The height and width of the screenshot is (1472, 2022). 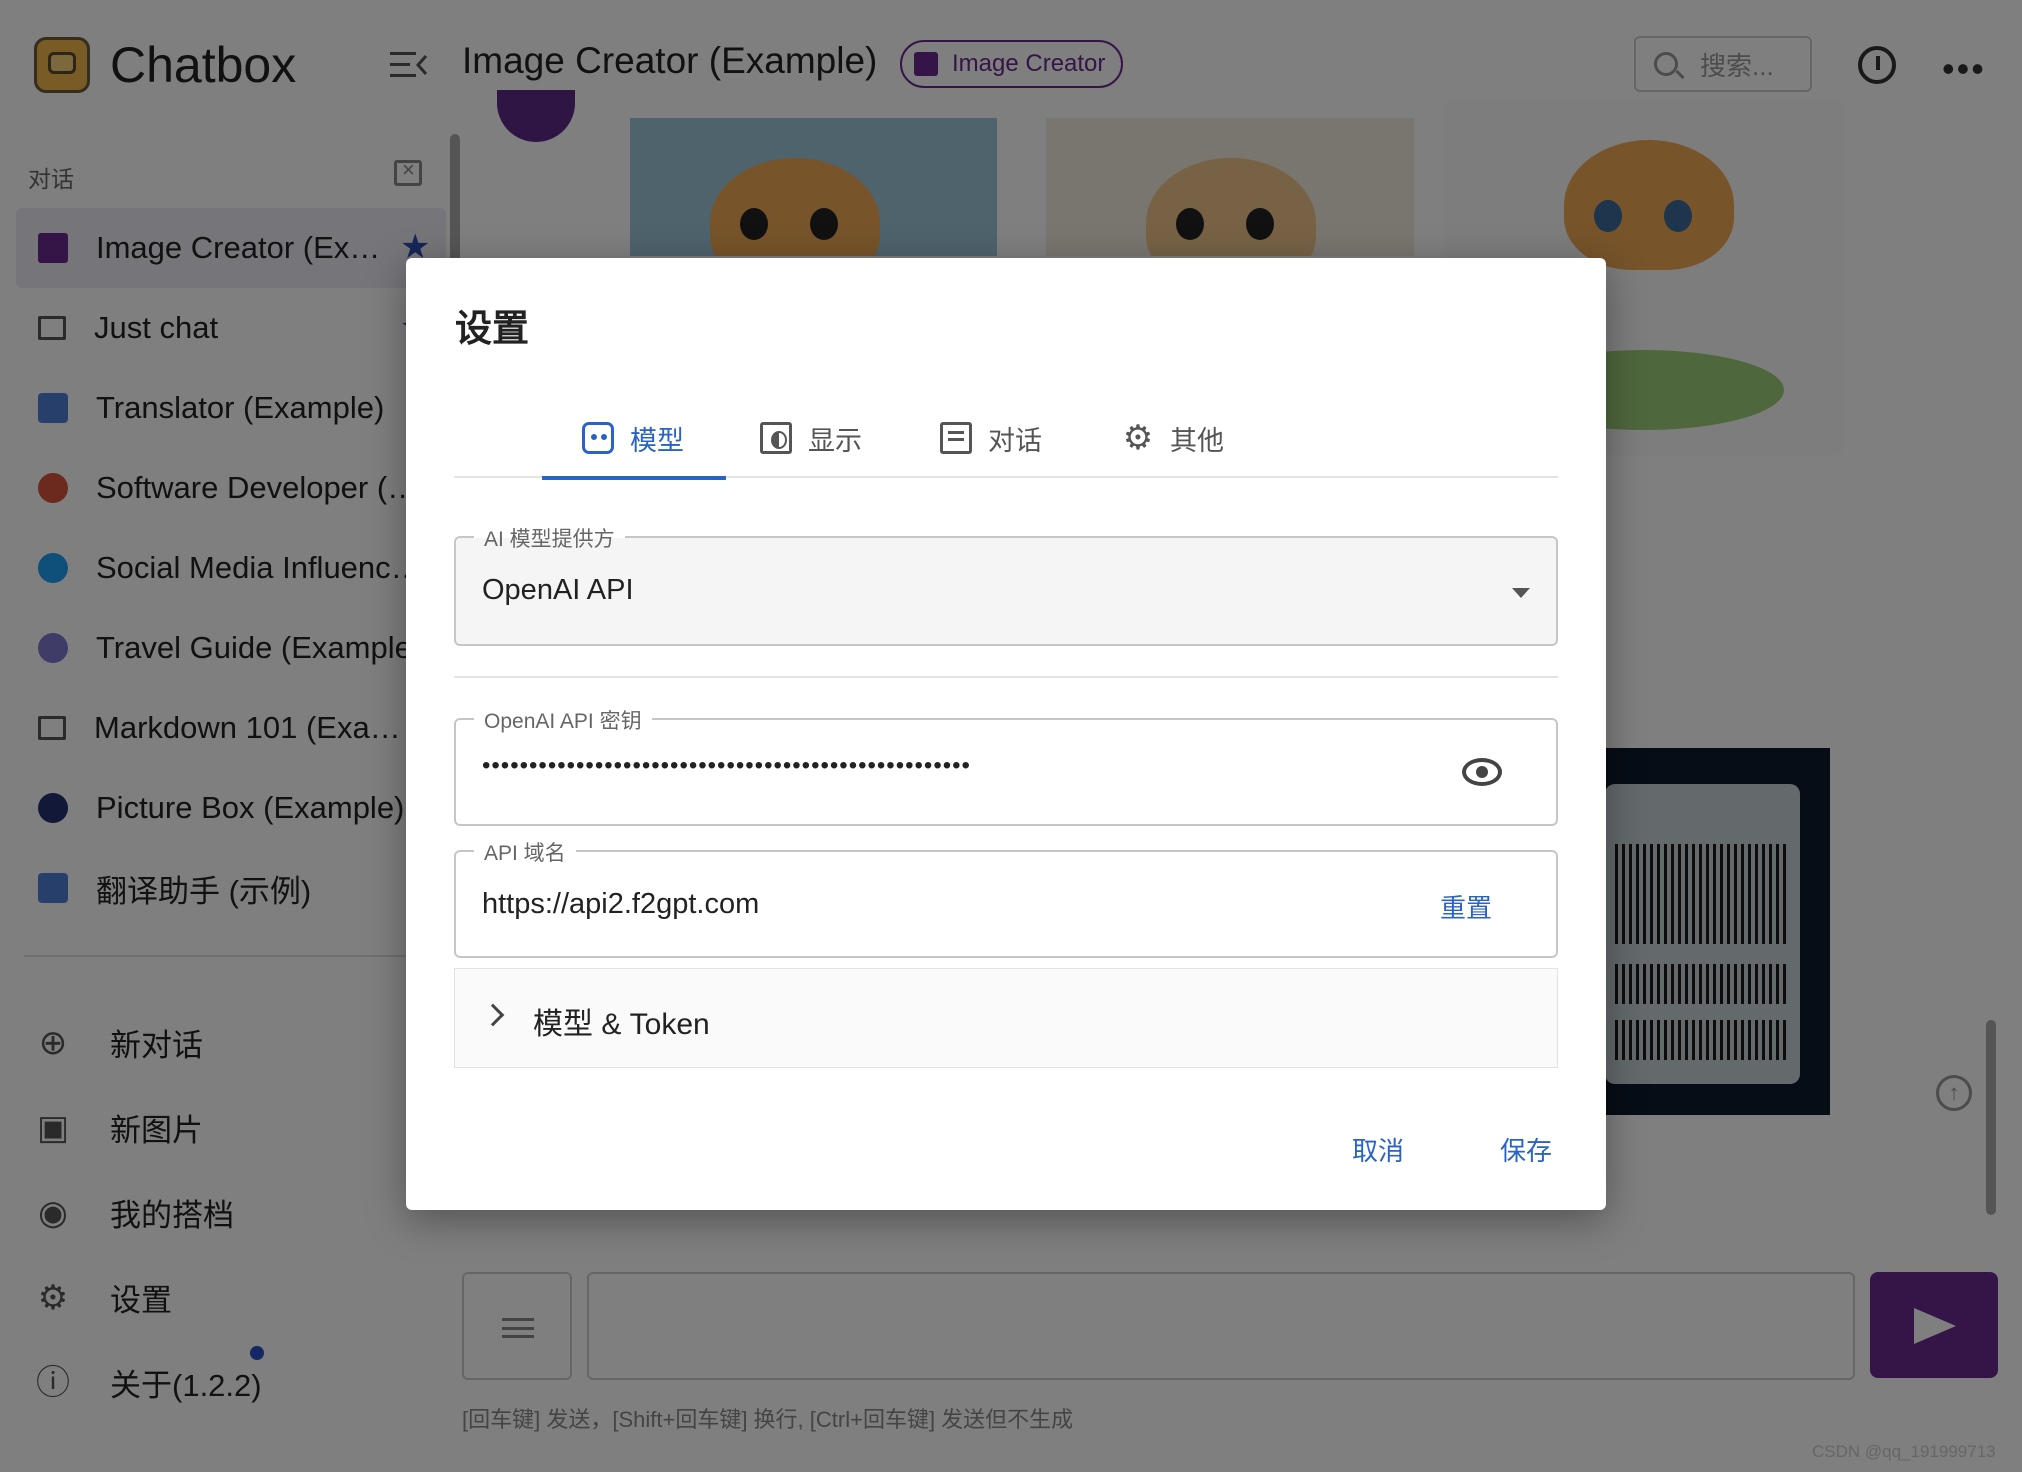 I want to click on field-label: AI 模型提供方, so click(x=549, y=538).